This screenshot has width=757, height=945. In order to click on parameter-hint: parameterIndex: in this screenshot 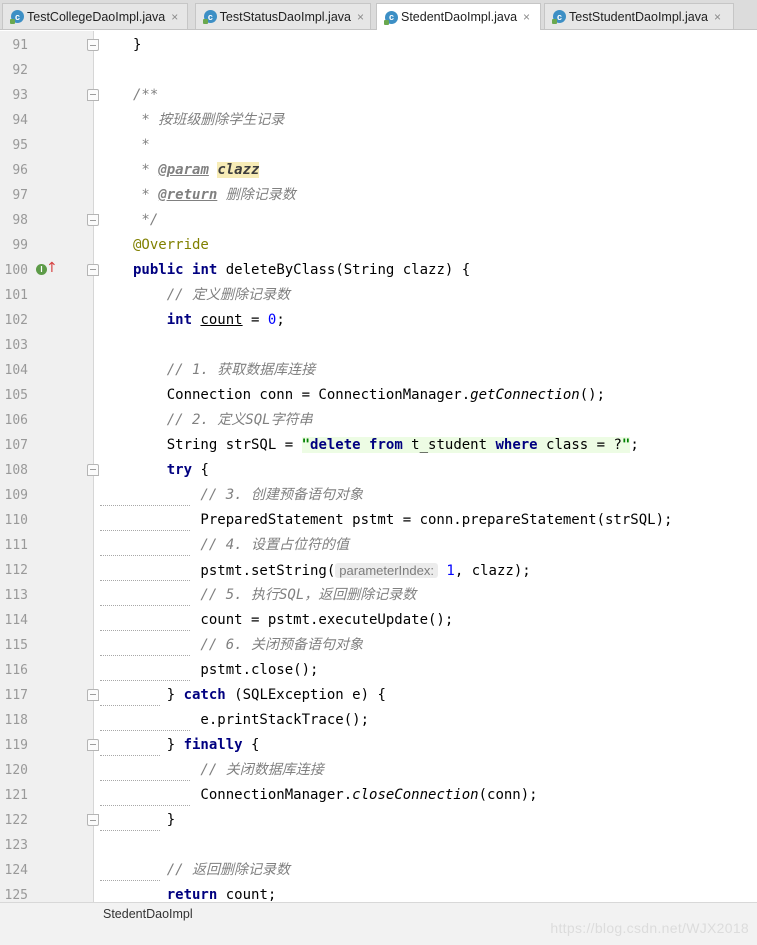, I will do `click(386, 570)`.